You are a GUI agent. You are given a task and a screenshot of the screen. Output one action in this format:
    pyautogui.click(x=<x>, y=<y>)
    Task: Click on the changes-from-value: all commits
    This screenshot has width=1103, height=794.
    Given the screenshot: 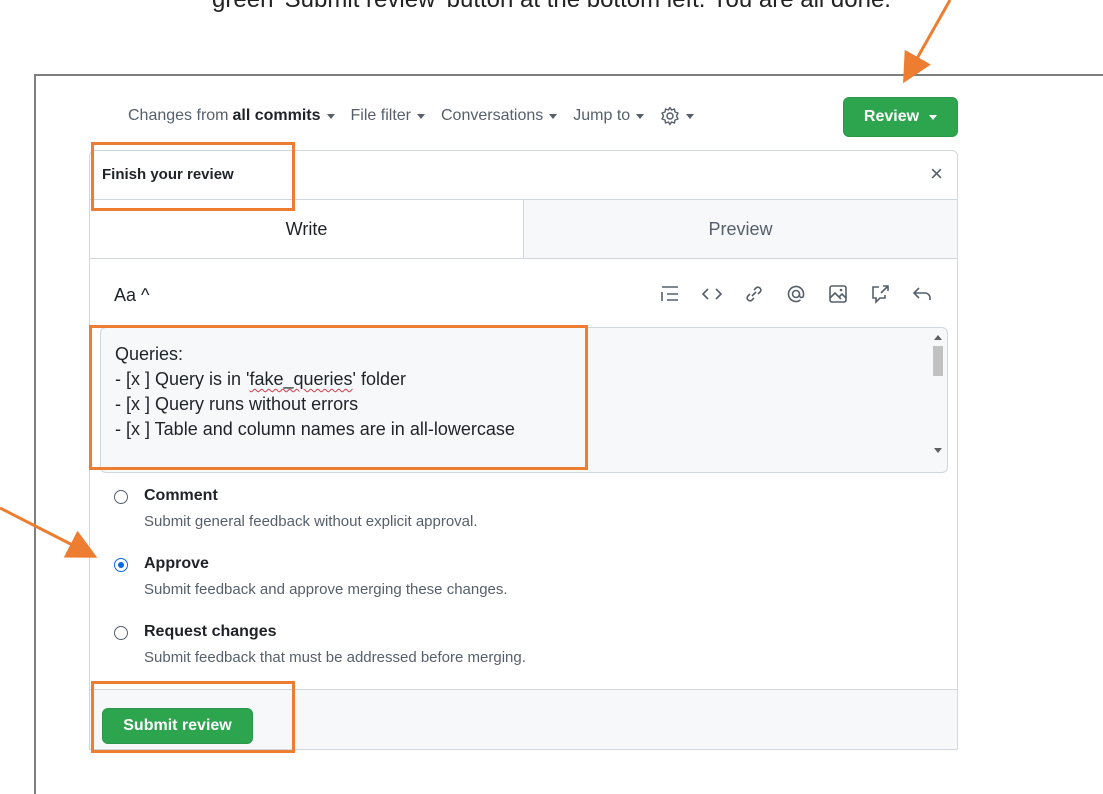 What is the action you would take?
    pyautogui.click(x=276, y=115)
    